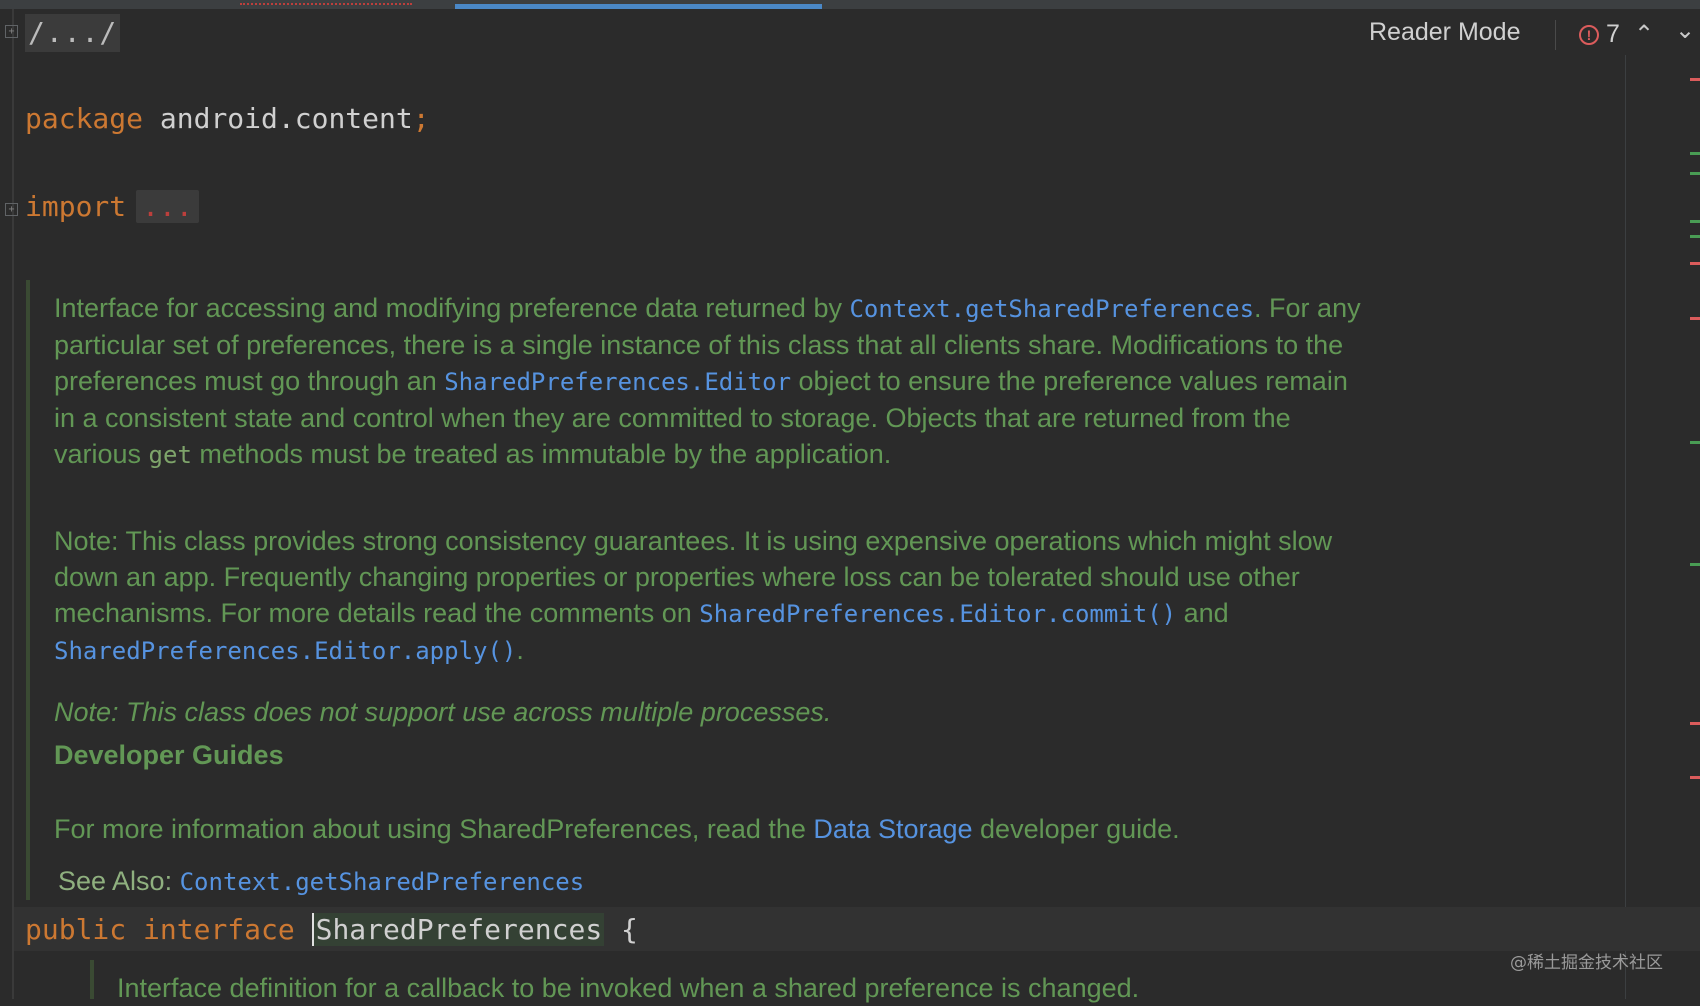  Describe the element at coordinates (76, 206) in the screenshot. I see `import-keyword: import` at that location.